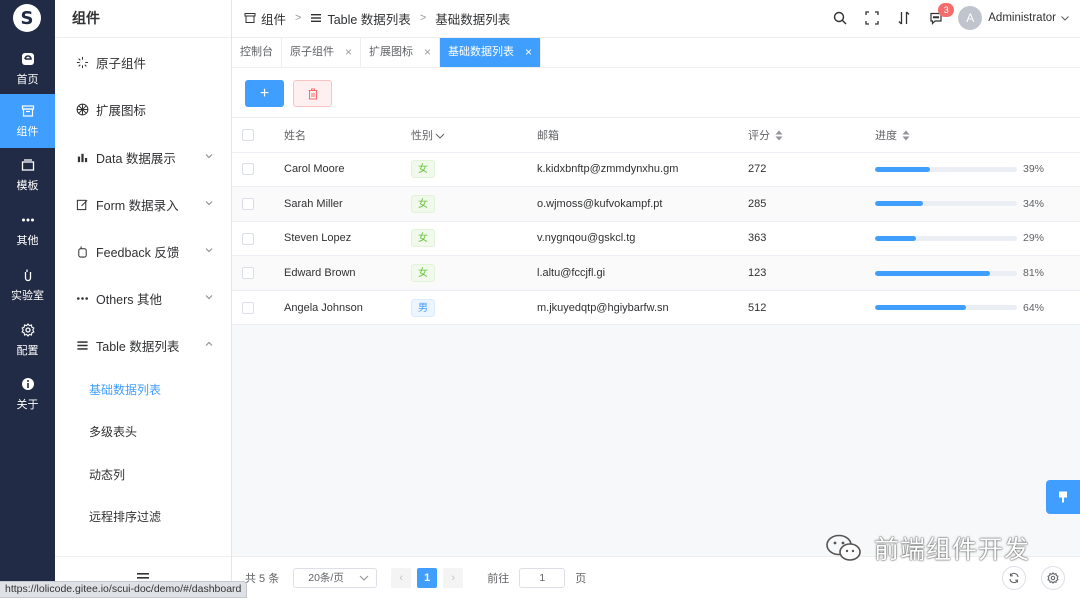 This screenshot has height=598, width=1080. I want to click on rail-item-label: 首页, so click(27, 79).